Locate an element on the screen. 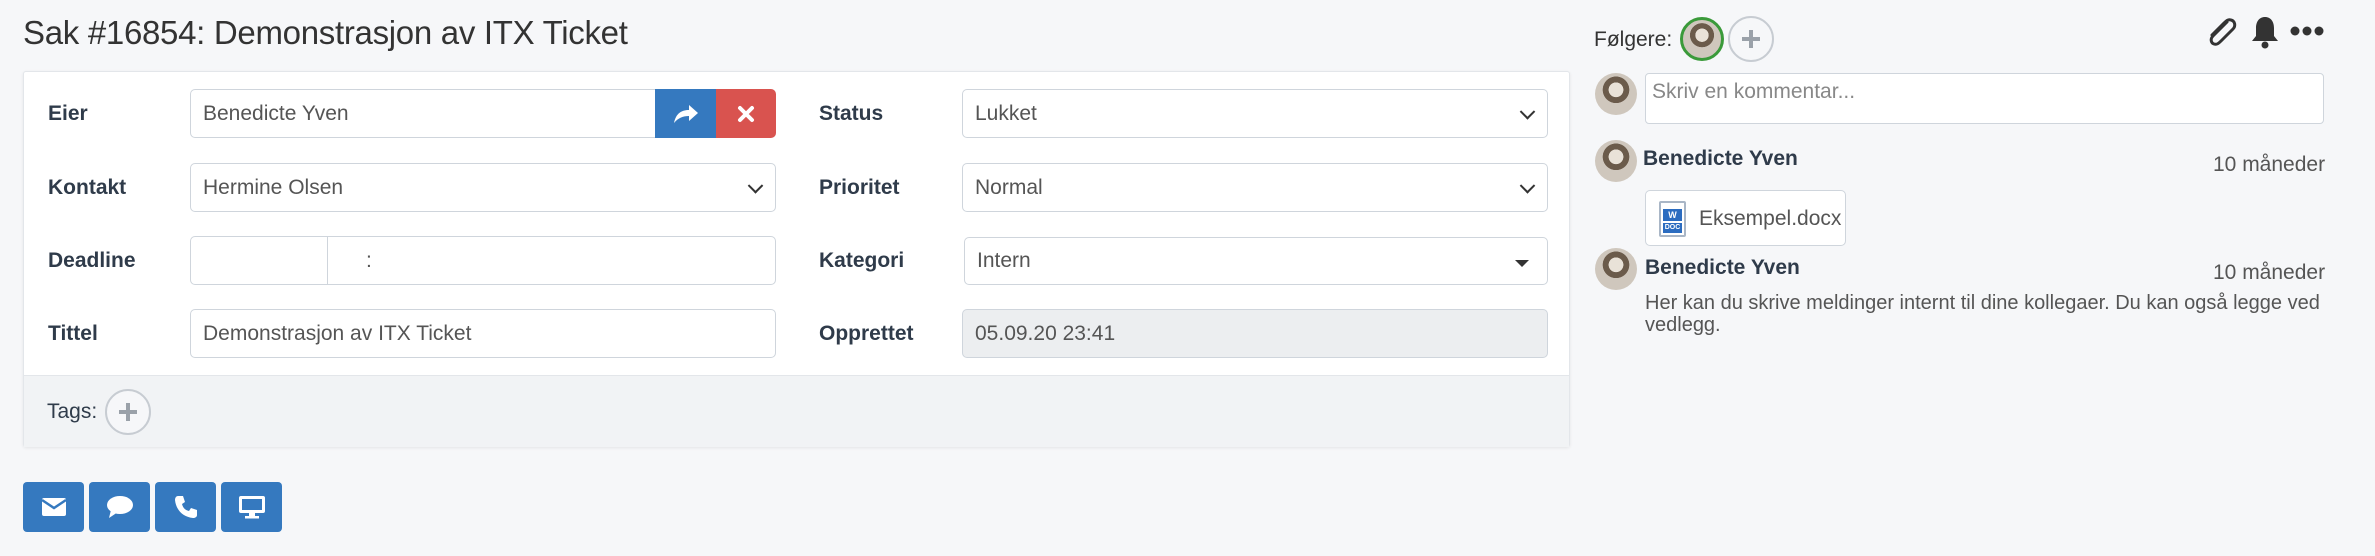  tags-label: Tags: is located at coordinates (72, 411).